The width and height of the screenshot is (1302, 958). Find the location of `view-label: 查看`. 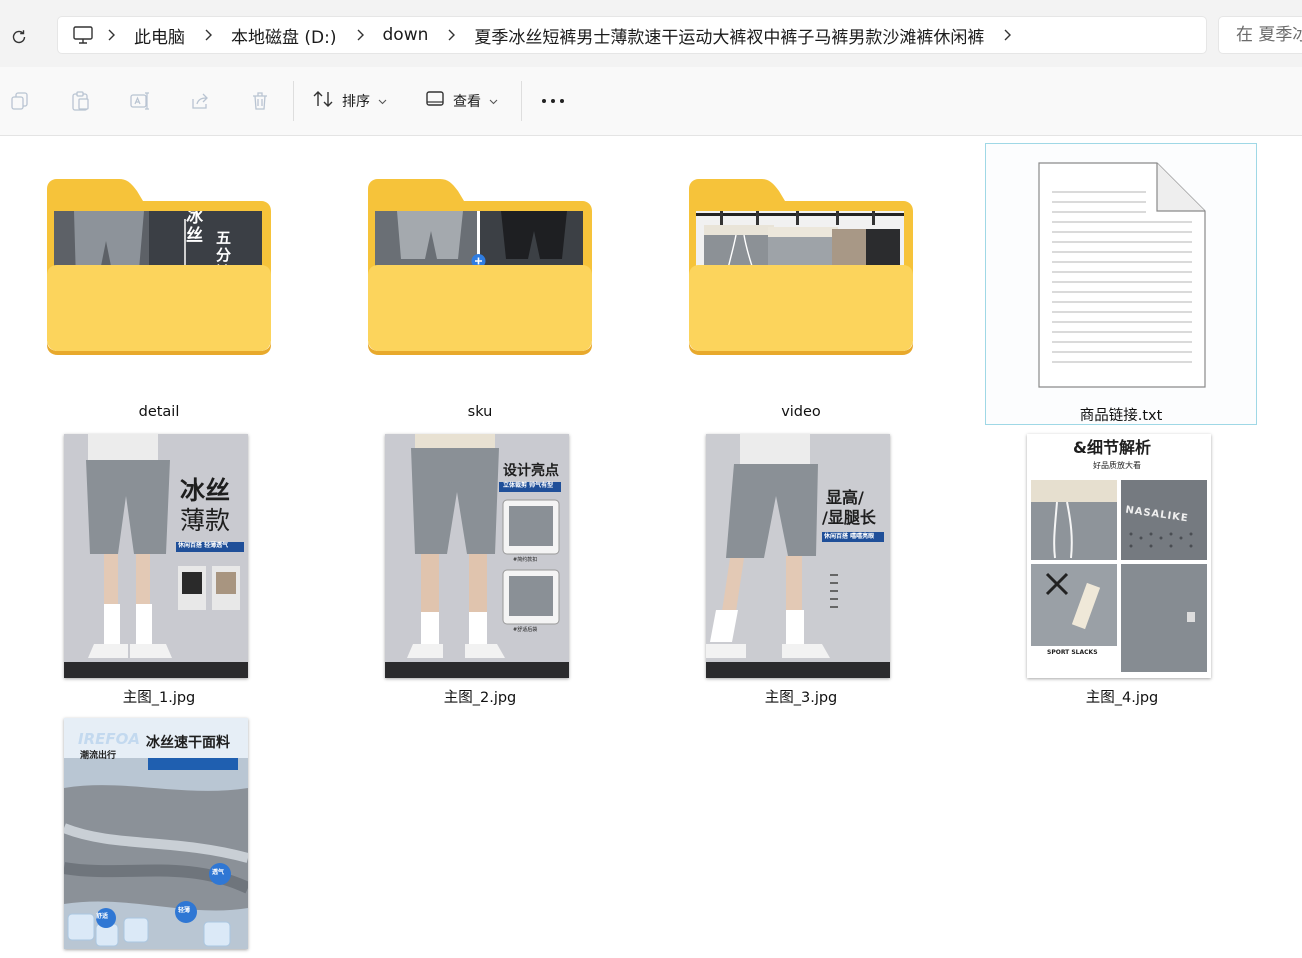

view-label: 查看 is located at coordinates (467, 101).